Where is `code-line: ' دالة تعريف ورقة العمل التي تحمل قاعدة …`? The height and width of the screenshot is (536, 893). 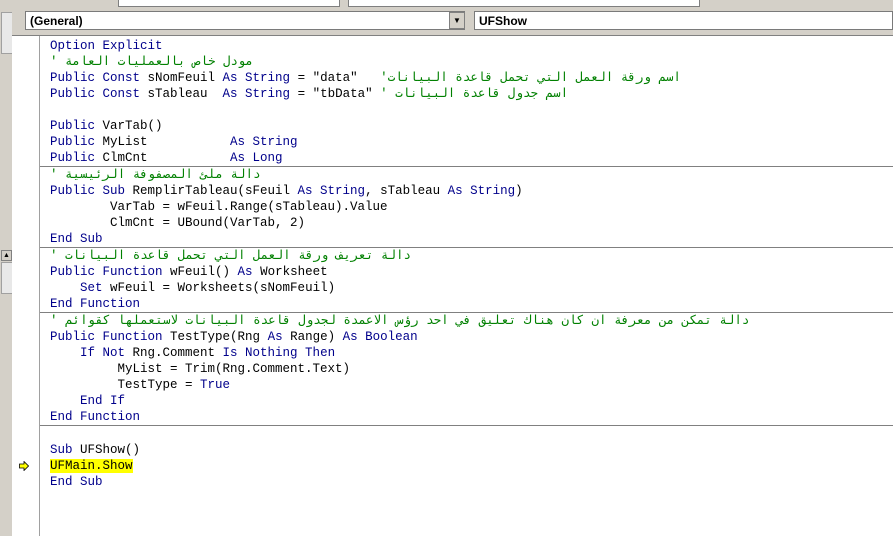 code-line: ' دالة تعريف ورقة العمل التي تحمل قاعدة … is located at coordinates (466, 255).